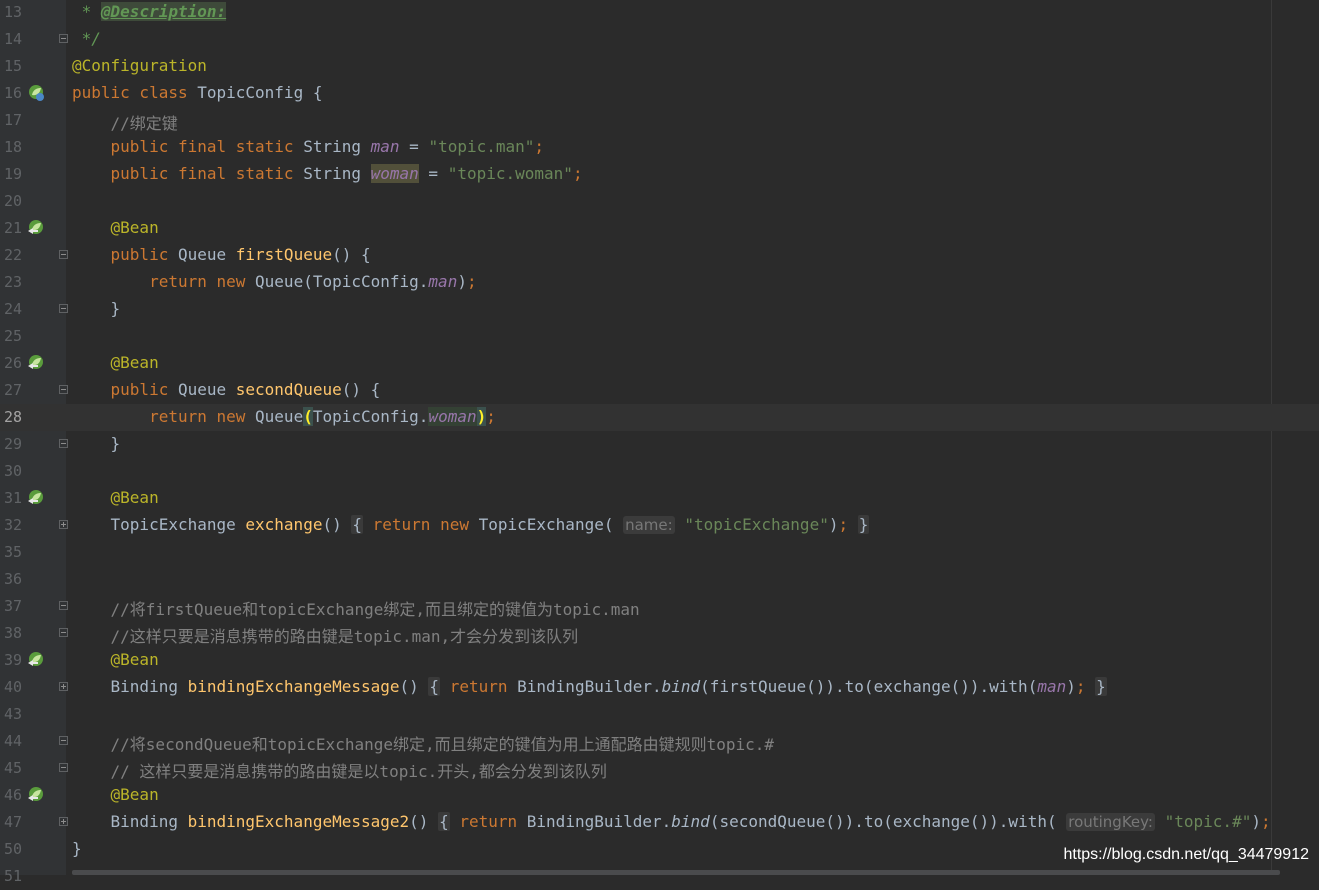 This screenshot has width=1319, height=890. I want to click on code-text: // 这样只要是消息携带的路由键是以topic.开头,都会分发到该队列, so click(339, 770).